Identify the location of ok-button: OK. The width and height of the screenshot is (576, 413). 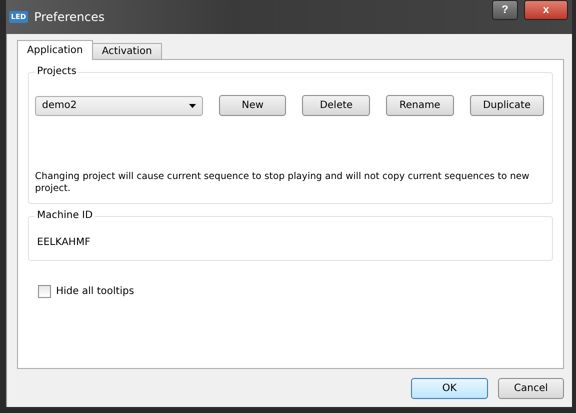
(449, 388).